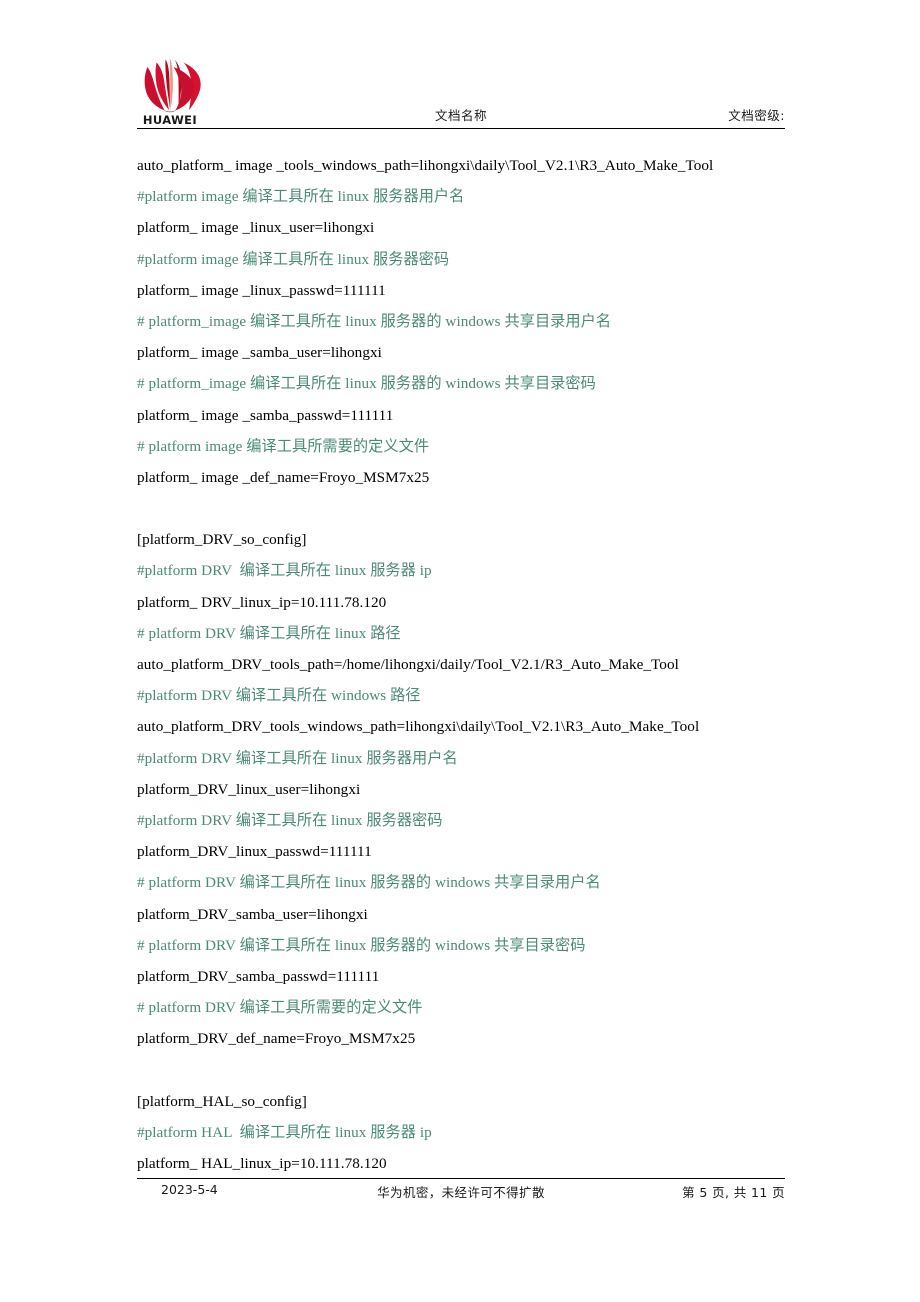 The width and height of the screenshot is (920, 1302). Describe the element at coordinates (265, 415) in the screenshot. I see `config-code-line: platform_ image _samba_passwd=111111` at that location.